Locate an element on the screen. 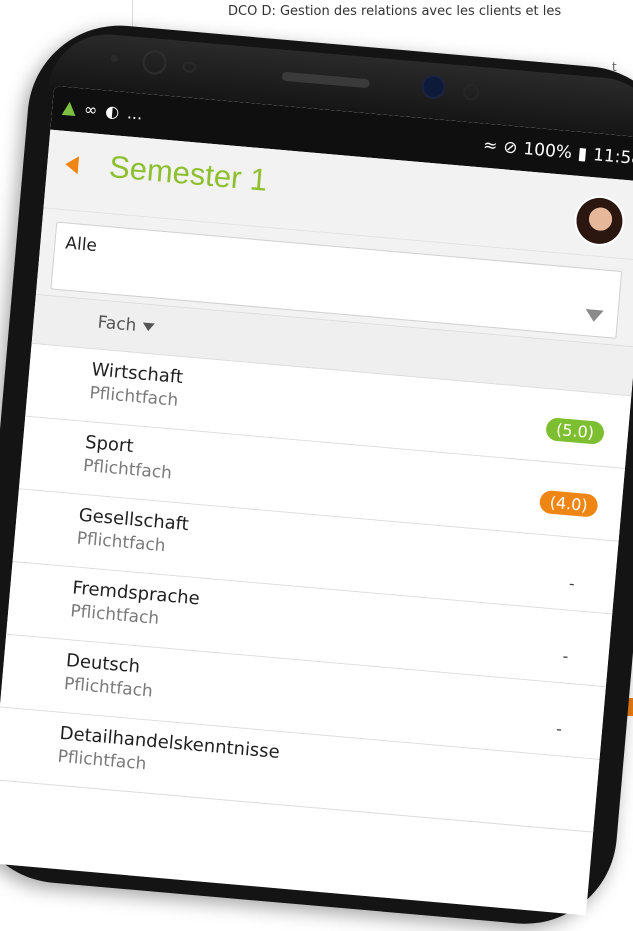 This screenshot has width=633, height=931. column-header-fach: Fach is located at coordinates (126, 325).